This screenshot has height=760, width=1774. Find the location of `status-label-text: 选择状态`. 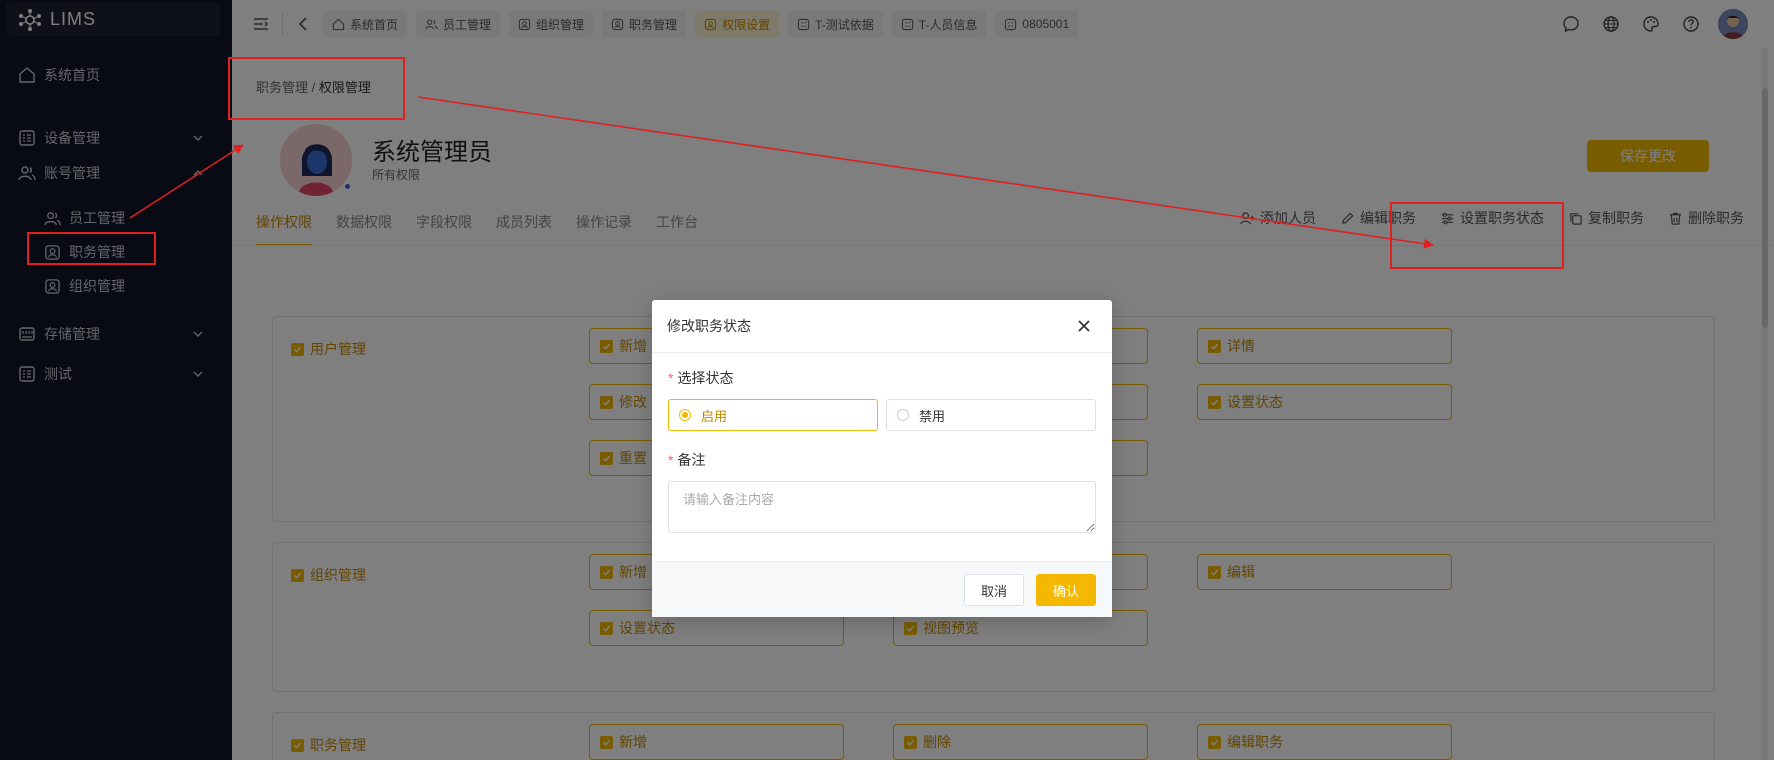

status-label-text: 选择状态 is located at coordinates (705, 378).